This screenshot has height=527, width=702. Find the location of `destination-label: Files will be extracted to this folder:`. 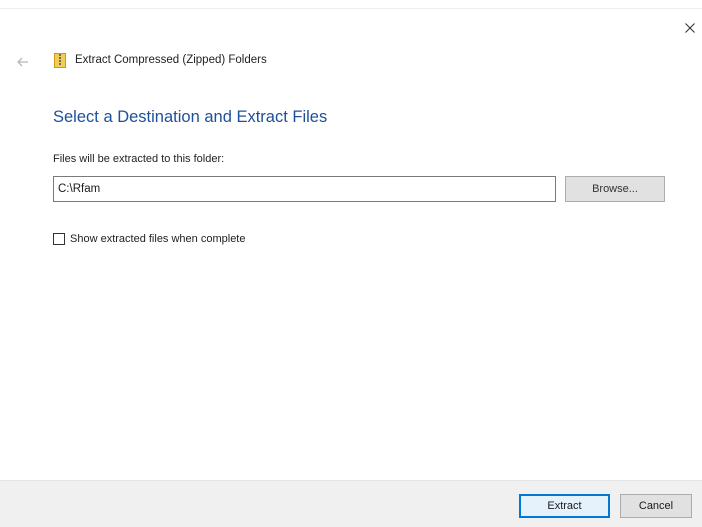

destination-label: Files will be extracted to this folder: is located at coordinates (139, 159).